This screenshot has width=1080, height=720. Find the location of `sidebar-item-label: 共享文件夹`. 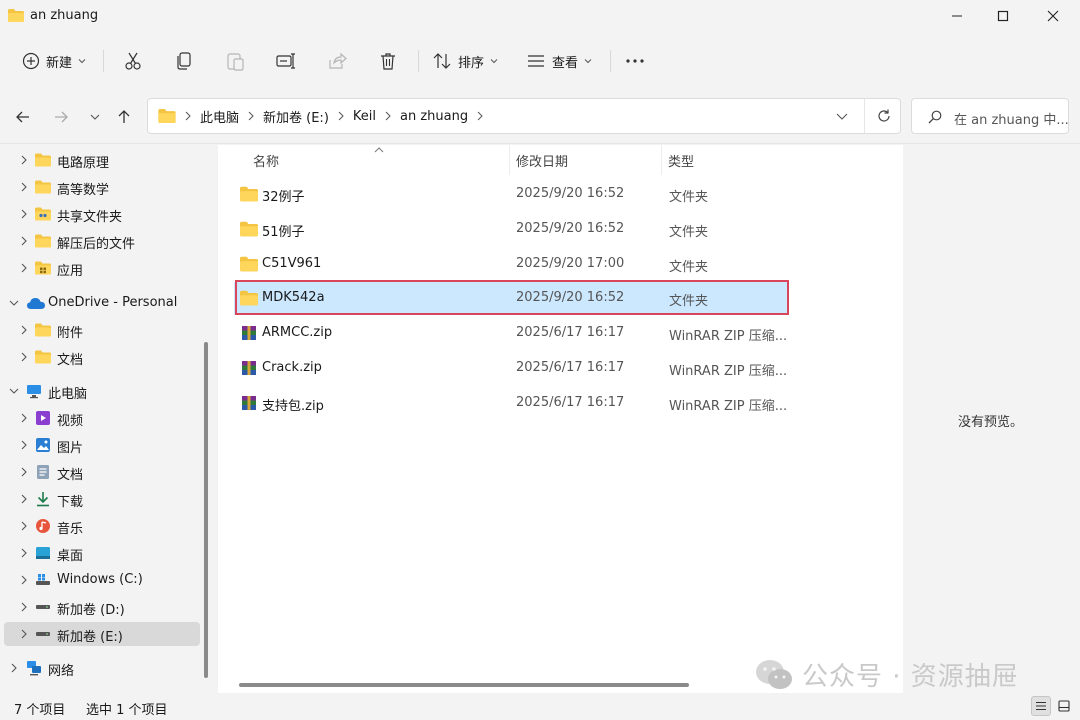

sidebar-item-label: 共享文件夹 is located at coordinates (90, 217).